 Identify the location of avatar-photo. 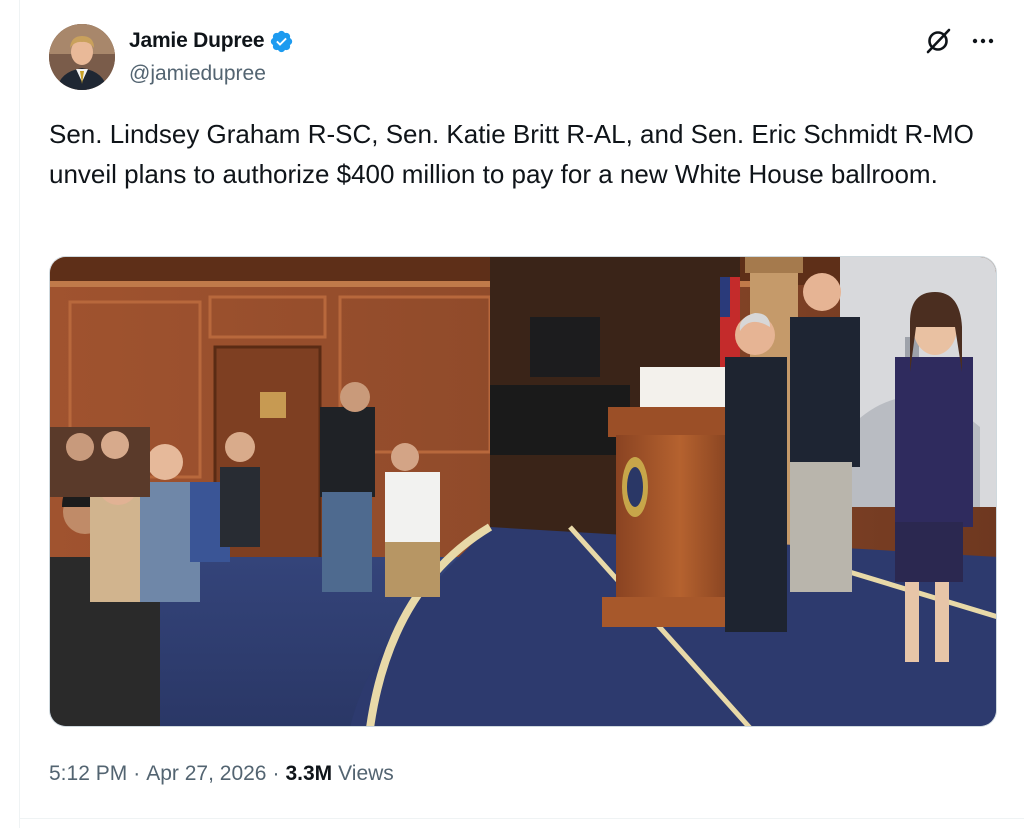
(82, 57).